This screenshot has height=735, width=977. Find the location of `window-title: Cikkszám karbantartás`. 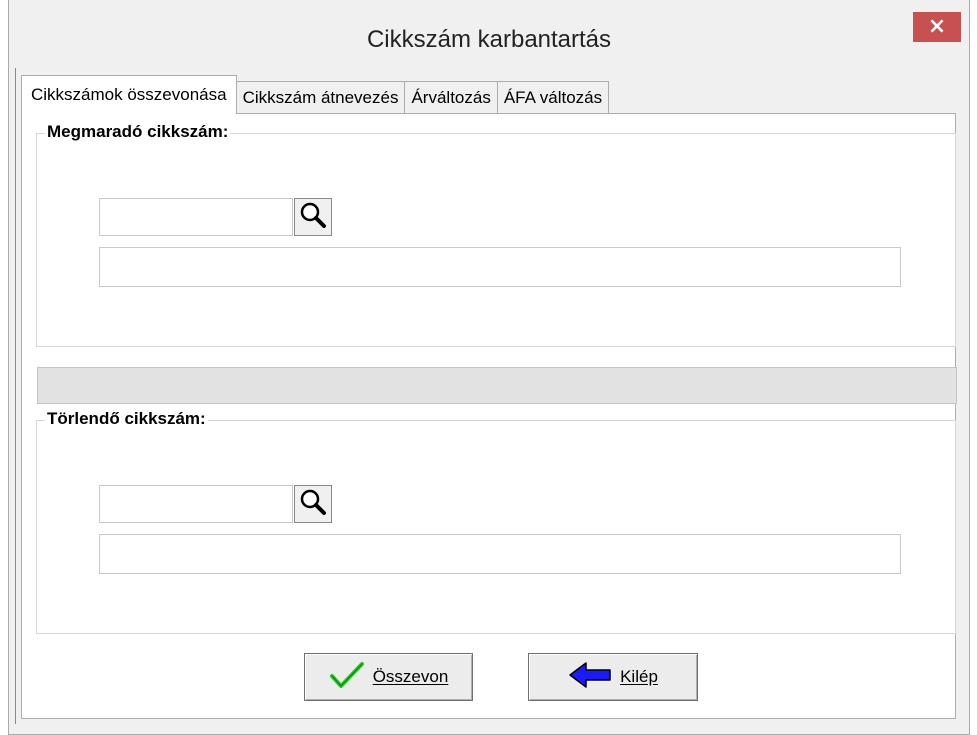

window-title: Cikkszám karbantartás is located at coordinates (489, 39).